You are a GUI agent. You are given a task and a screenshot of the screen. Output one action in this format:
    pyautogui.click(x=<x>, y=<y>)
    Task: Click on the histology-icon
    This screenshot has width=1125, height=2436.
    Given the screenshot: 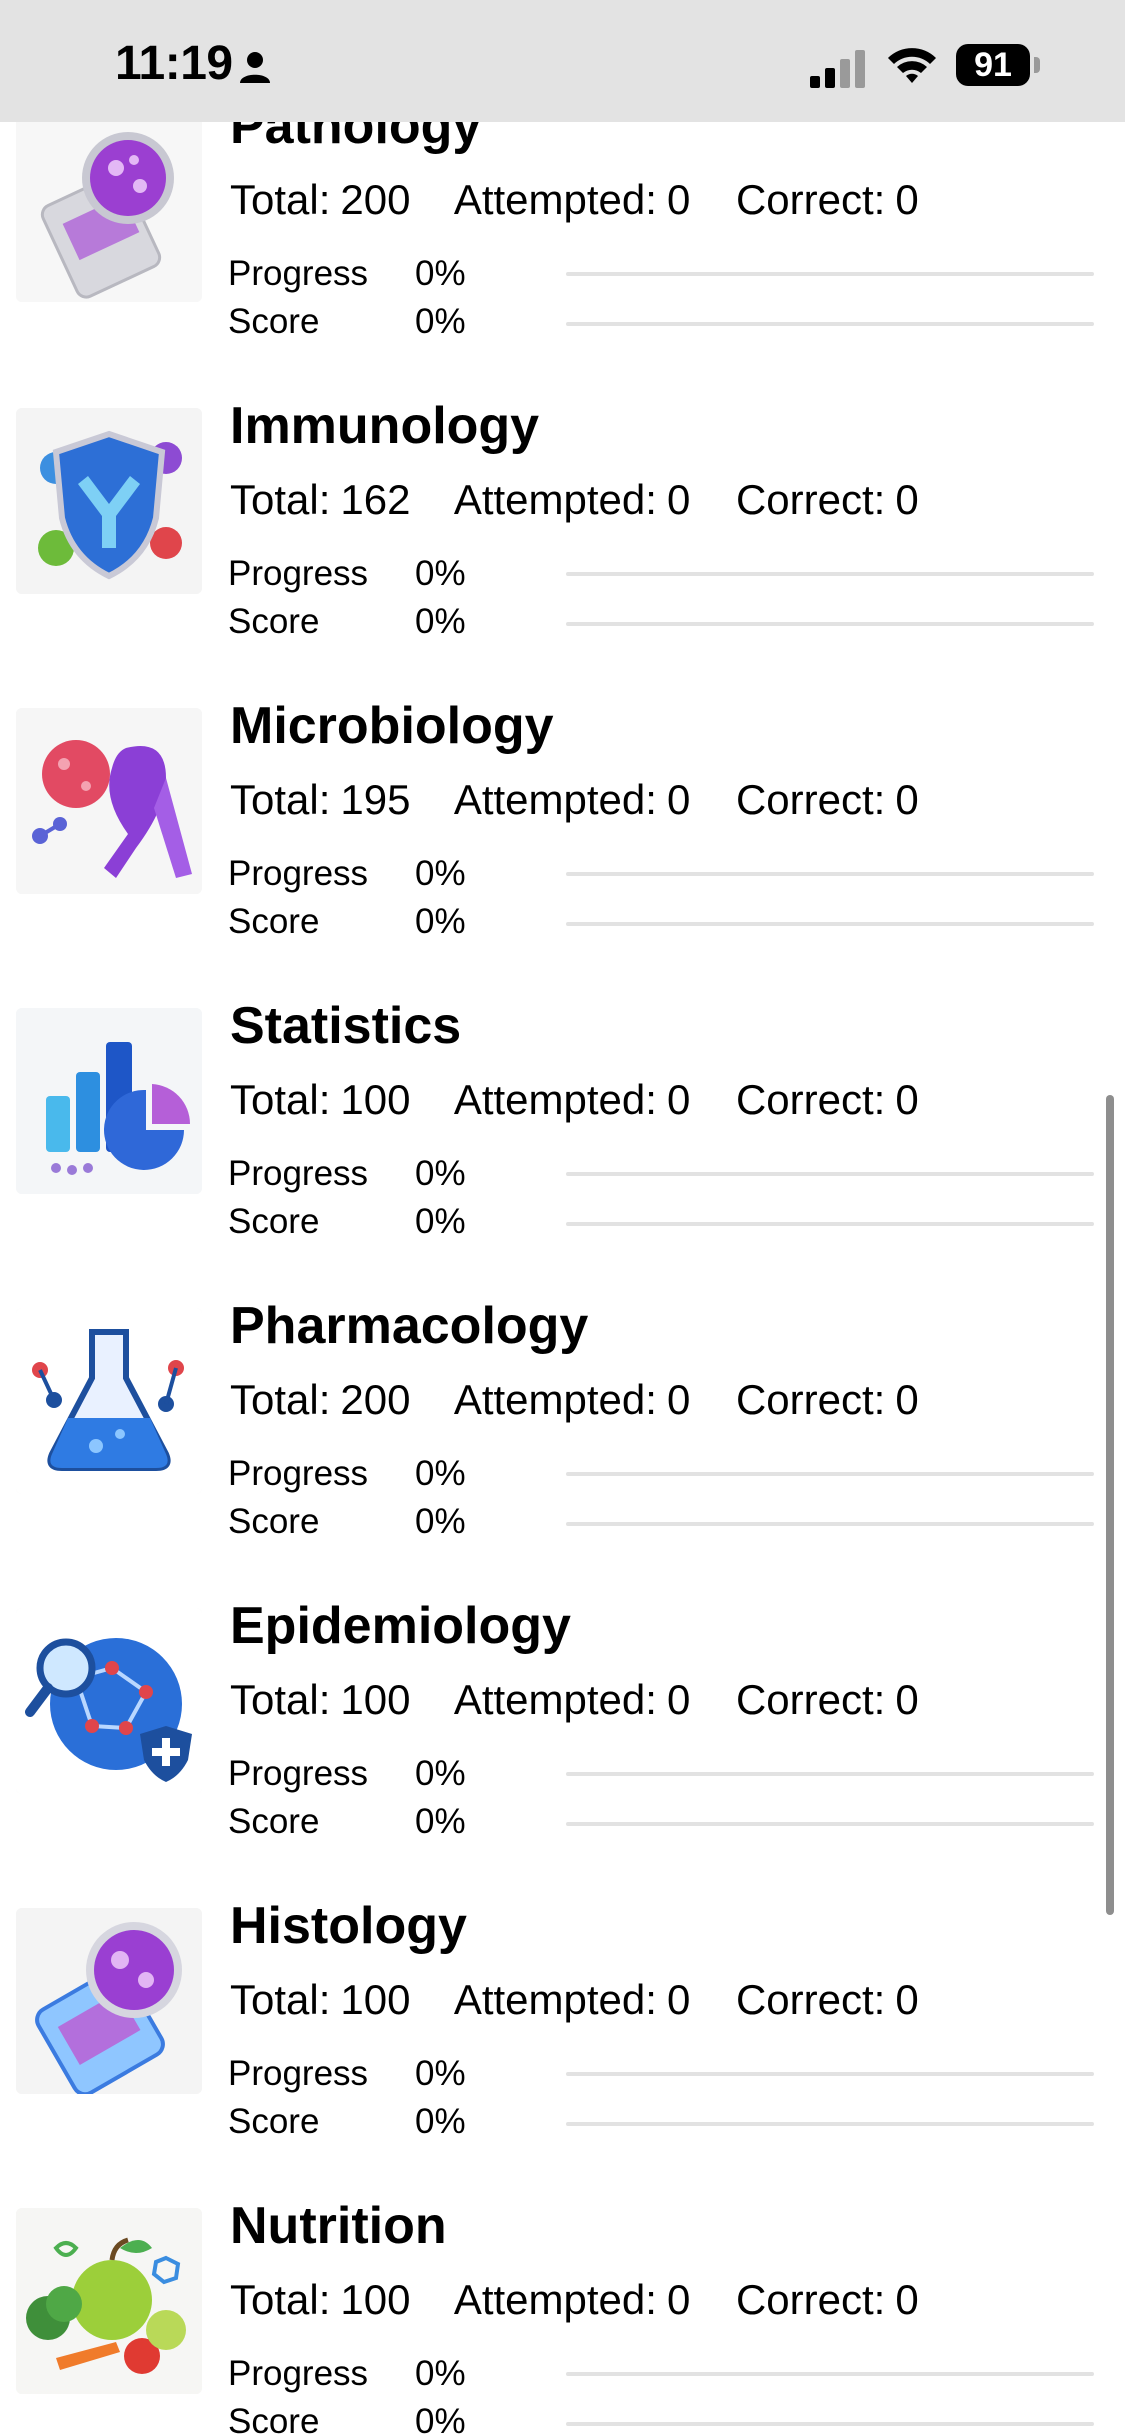 What is the action you would take?
    pyautogui.click(x=109, y=2001)
    